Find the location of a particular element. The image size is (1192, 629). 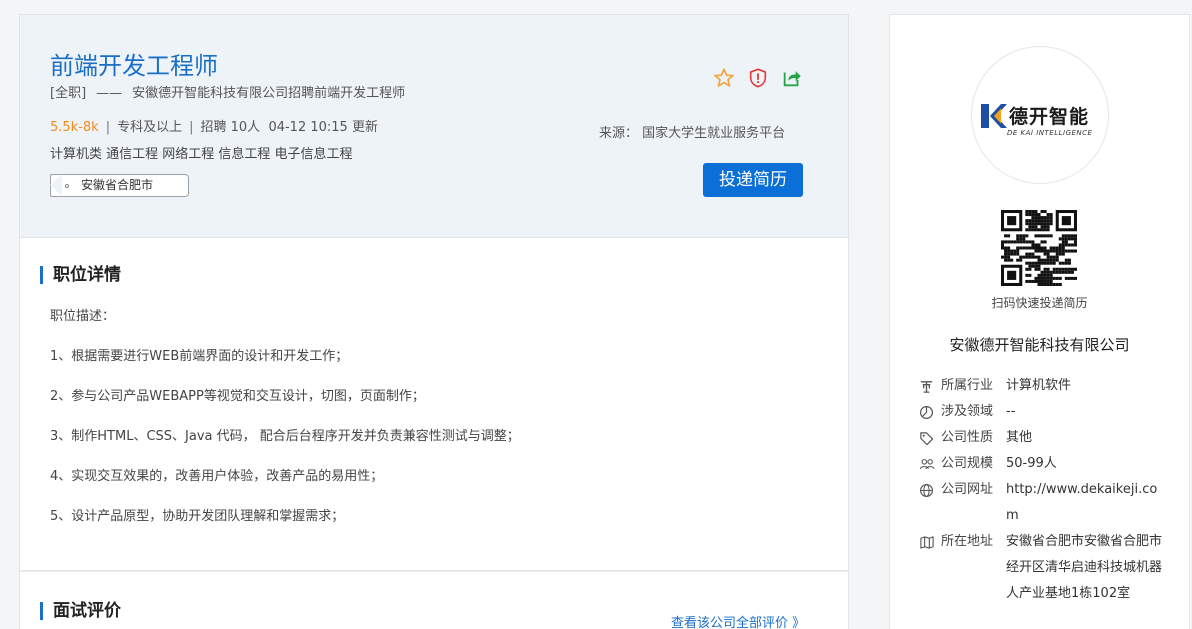

info-row-scale: 公司规模 50-99人 is located at coordinates (1044, 464).